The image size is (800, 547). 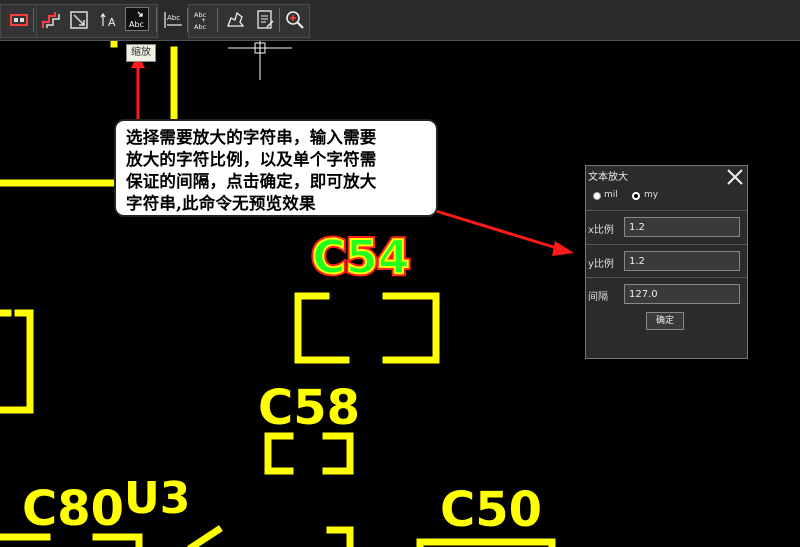 What do you see at coordinates (601, 264) in the screenshot?
I see `y-scale-label: y比例` at bounding box center [601, 264].